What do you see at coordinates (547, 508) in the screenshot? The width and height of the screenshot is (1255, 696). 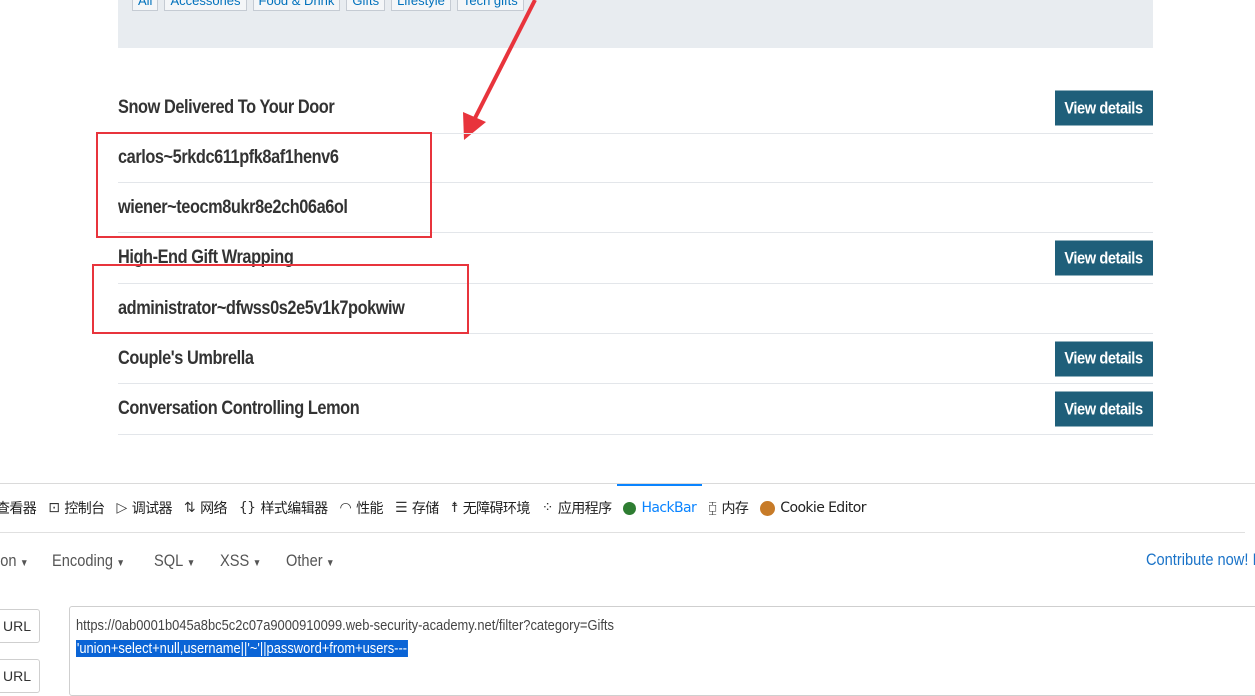 I see `application-icon: ⁘` at bounding box center [547, 508].